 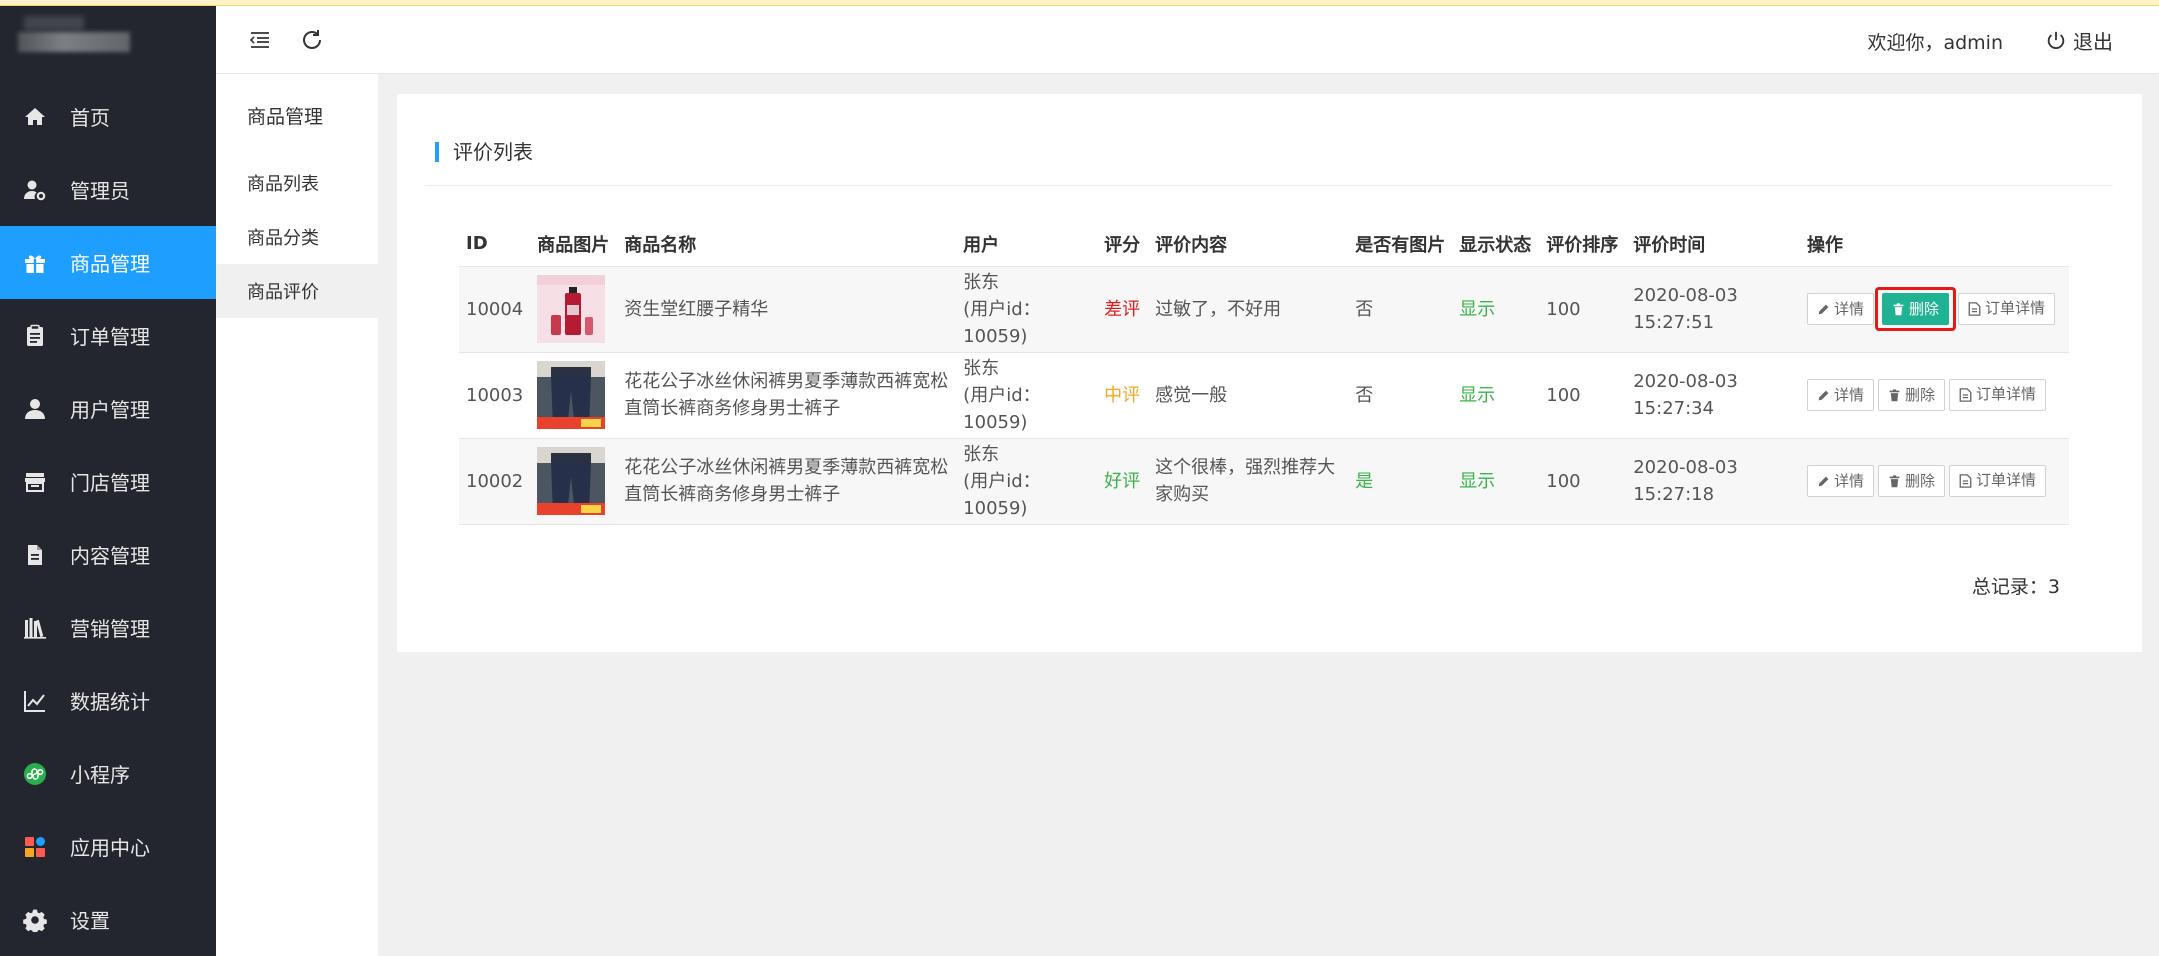 I want to click on sidebar-item-label: 应用中心, so click(x=110, y=848).